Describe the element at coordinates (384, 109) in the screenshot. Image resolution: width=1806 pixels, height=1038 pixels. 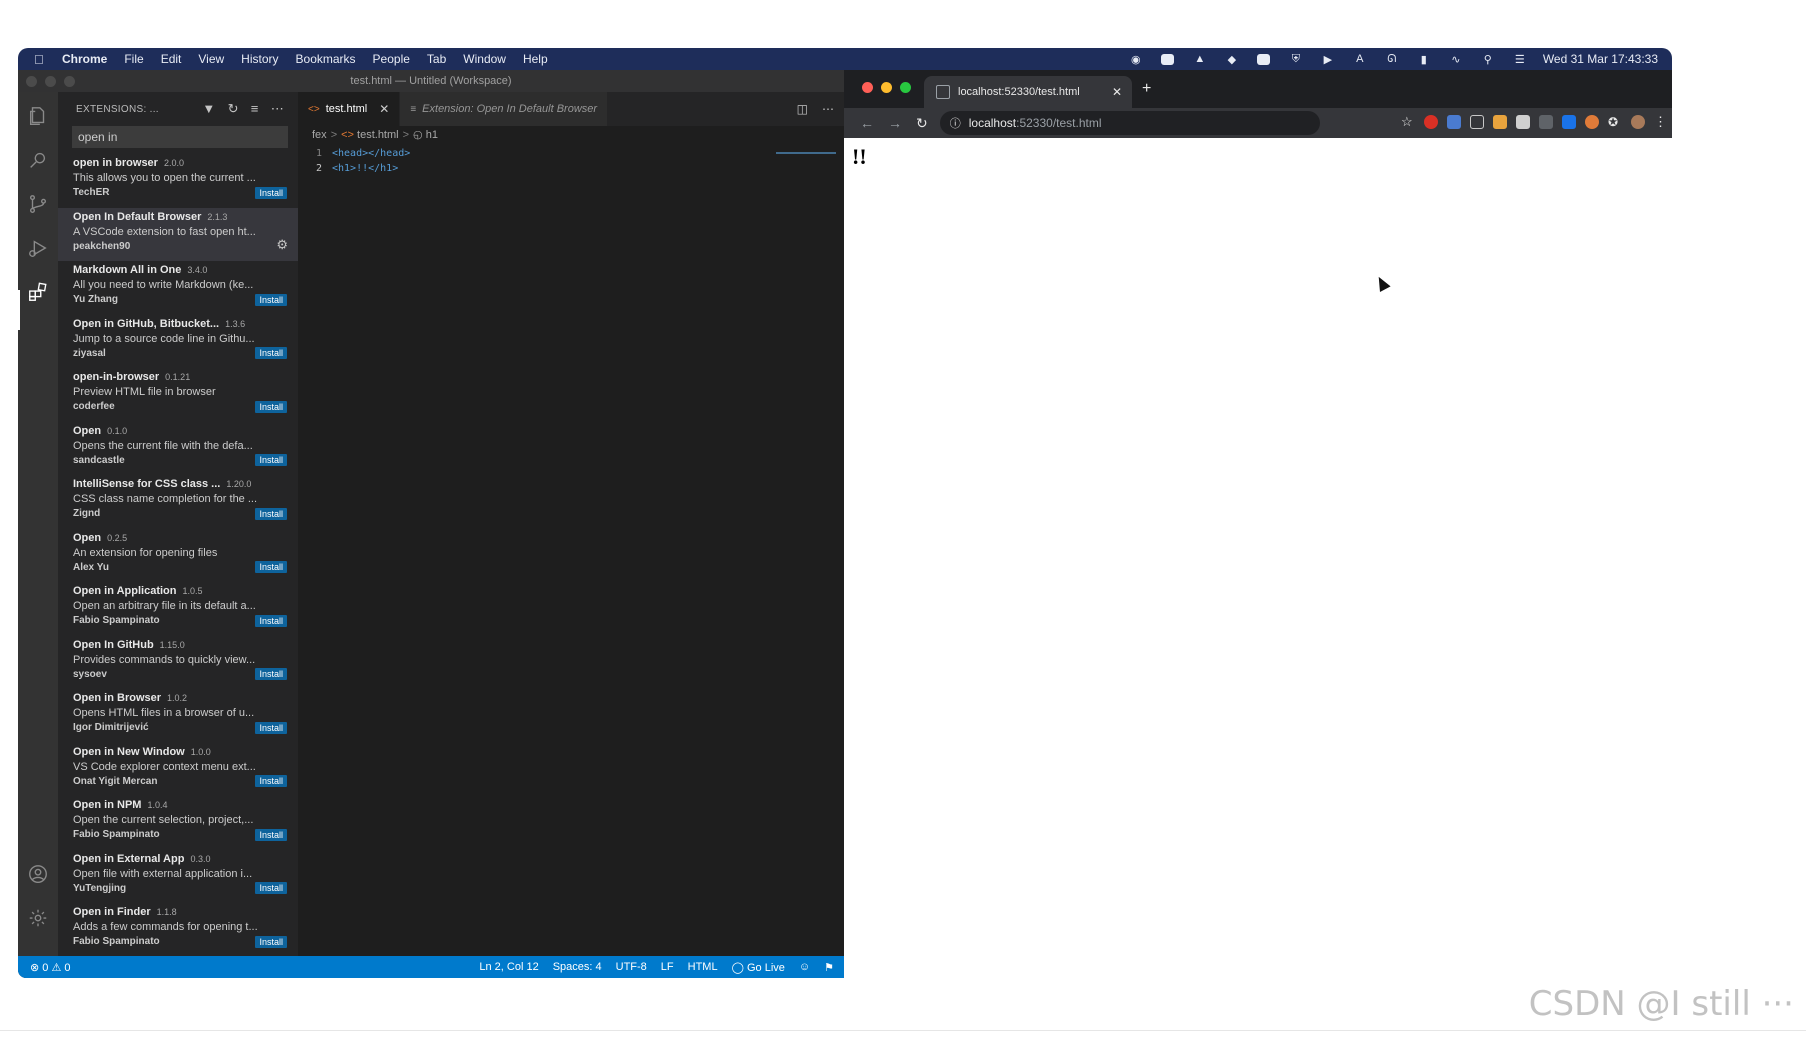
I see `close-icon: ✕` at that location.